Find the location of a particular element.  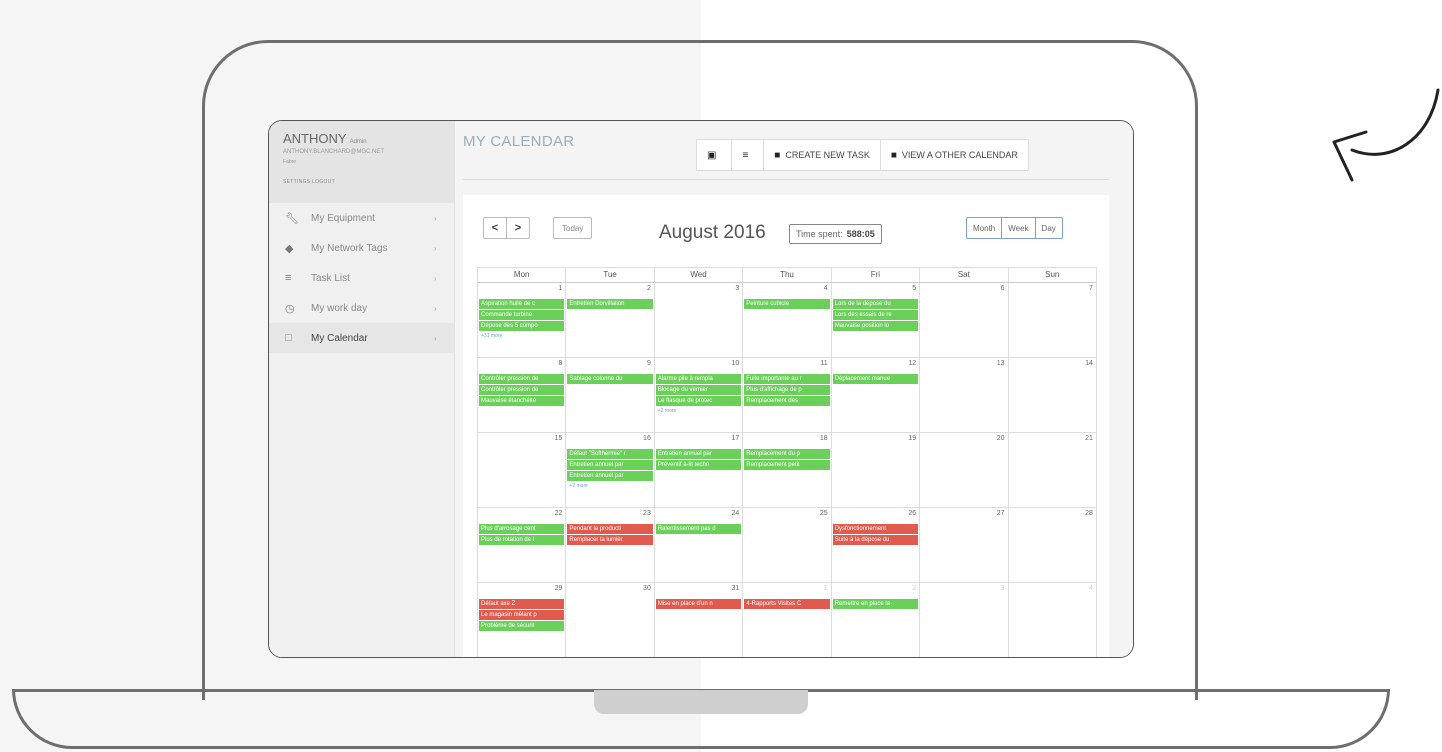

calendar-event: Mauvaise étanchéité is located at coordinates (522, 401).